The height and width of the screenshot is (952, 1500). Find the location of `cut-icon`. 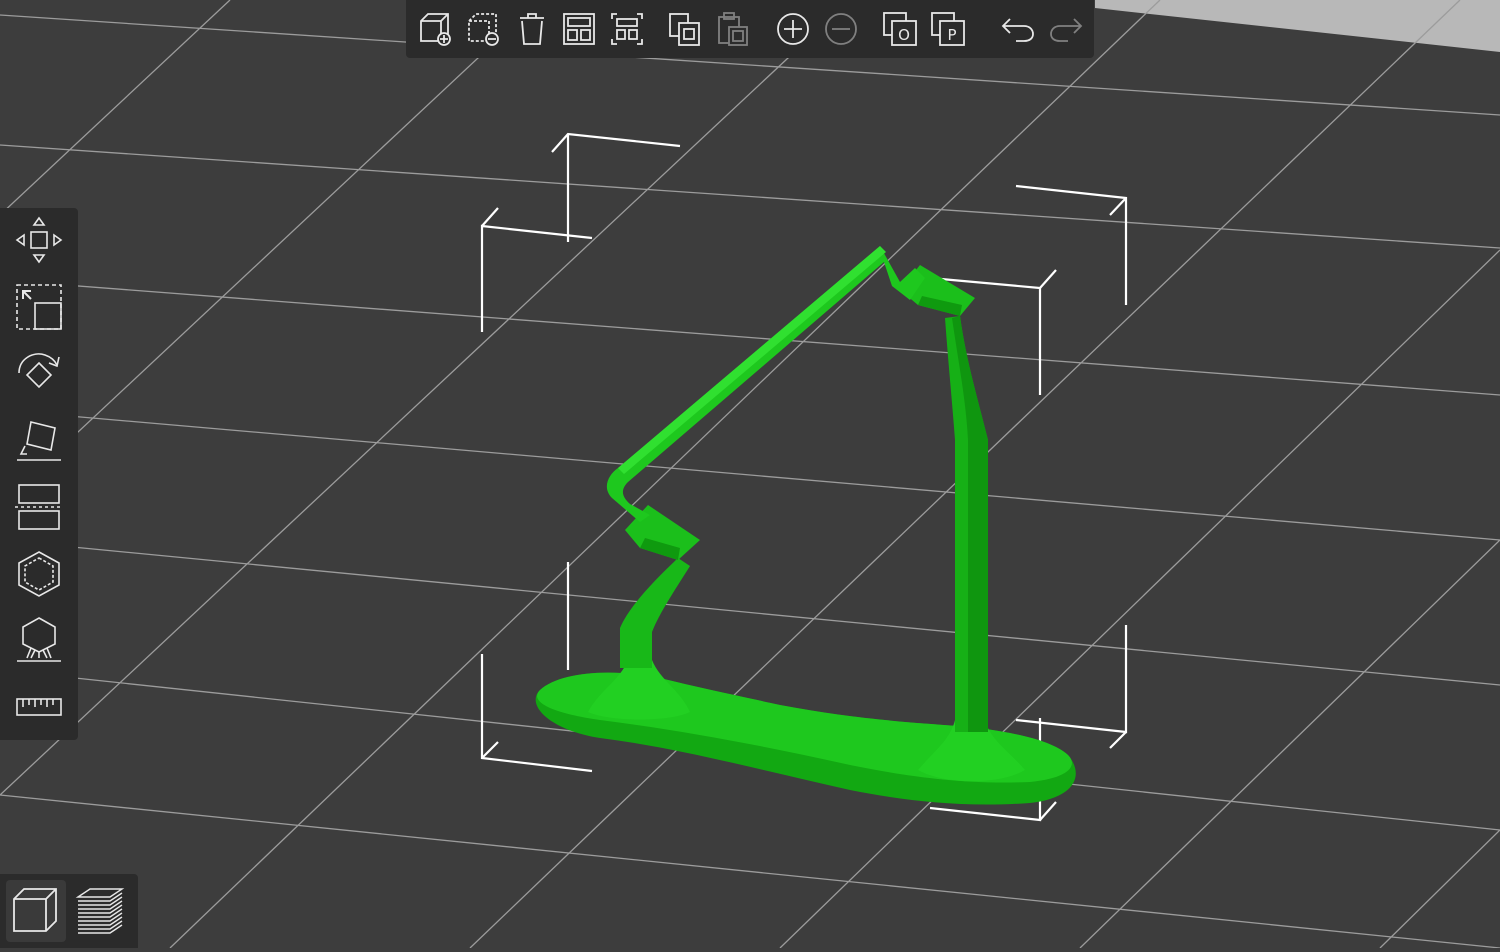

cut-icon is located at coordinates (39, 507).